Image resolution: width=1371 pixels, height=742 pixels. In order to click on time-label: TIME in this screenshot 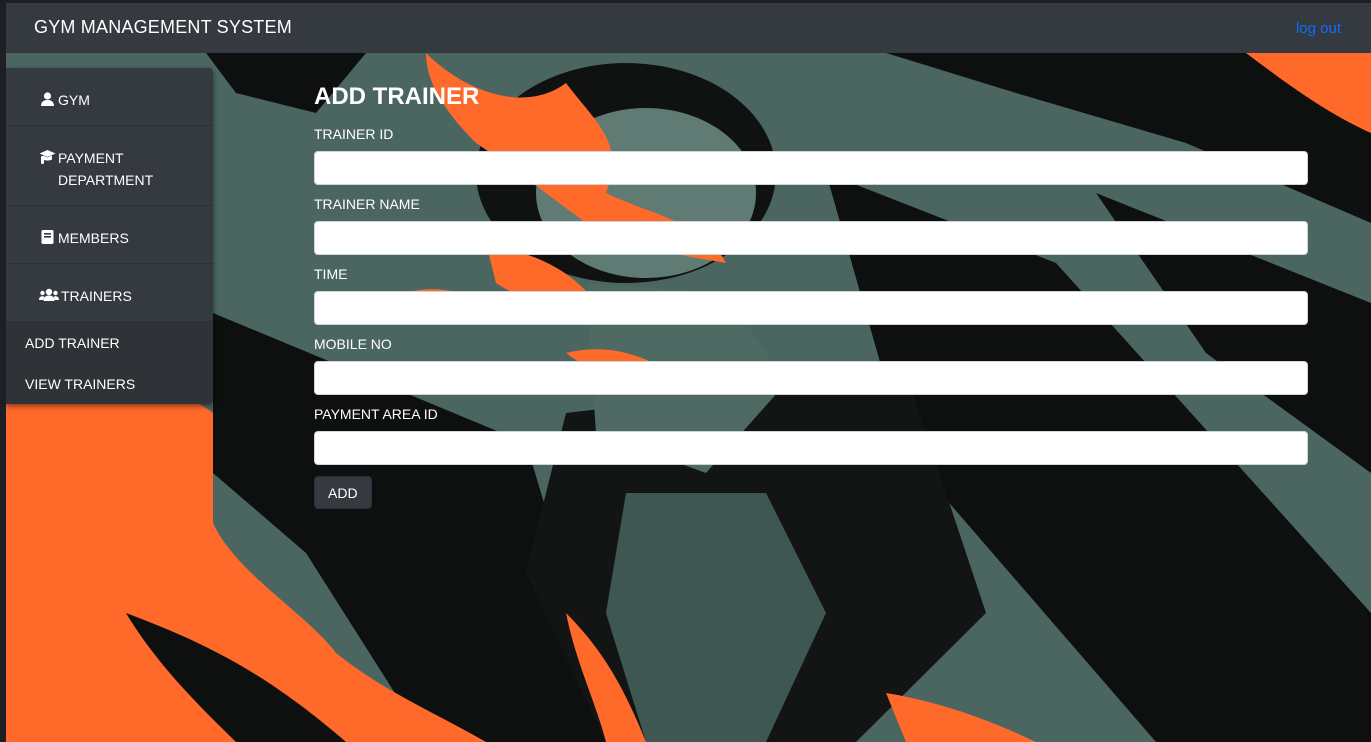, I will do `click(331, 274)`.